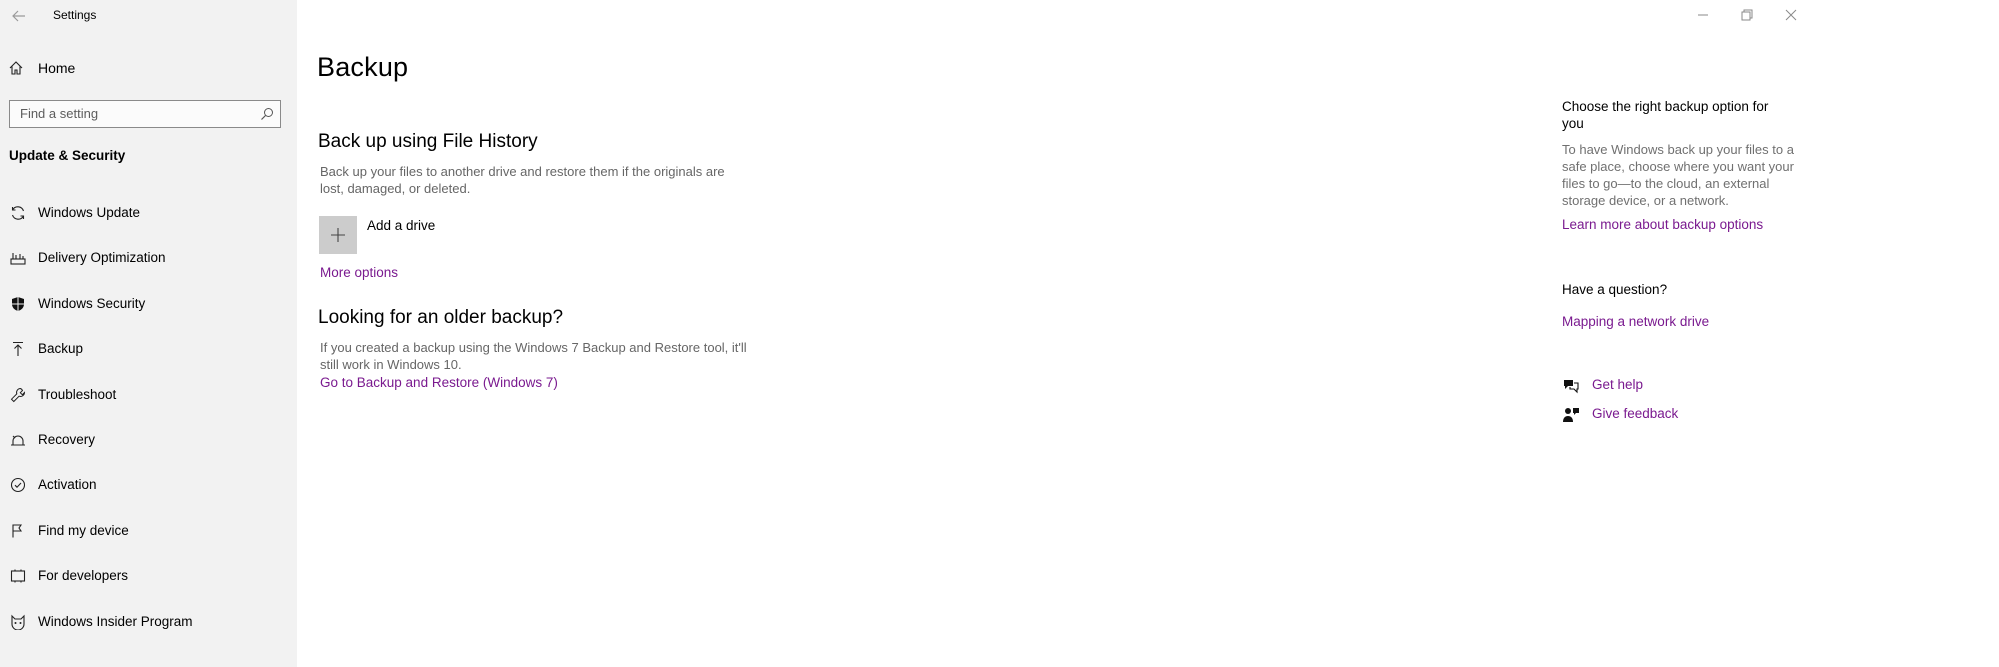  Describe the element at coordinates (18, 531) in the screenshot. I see `find-device-icon` at that location.